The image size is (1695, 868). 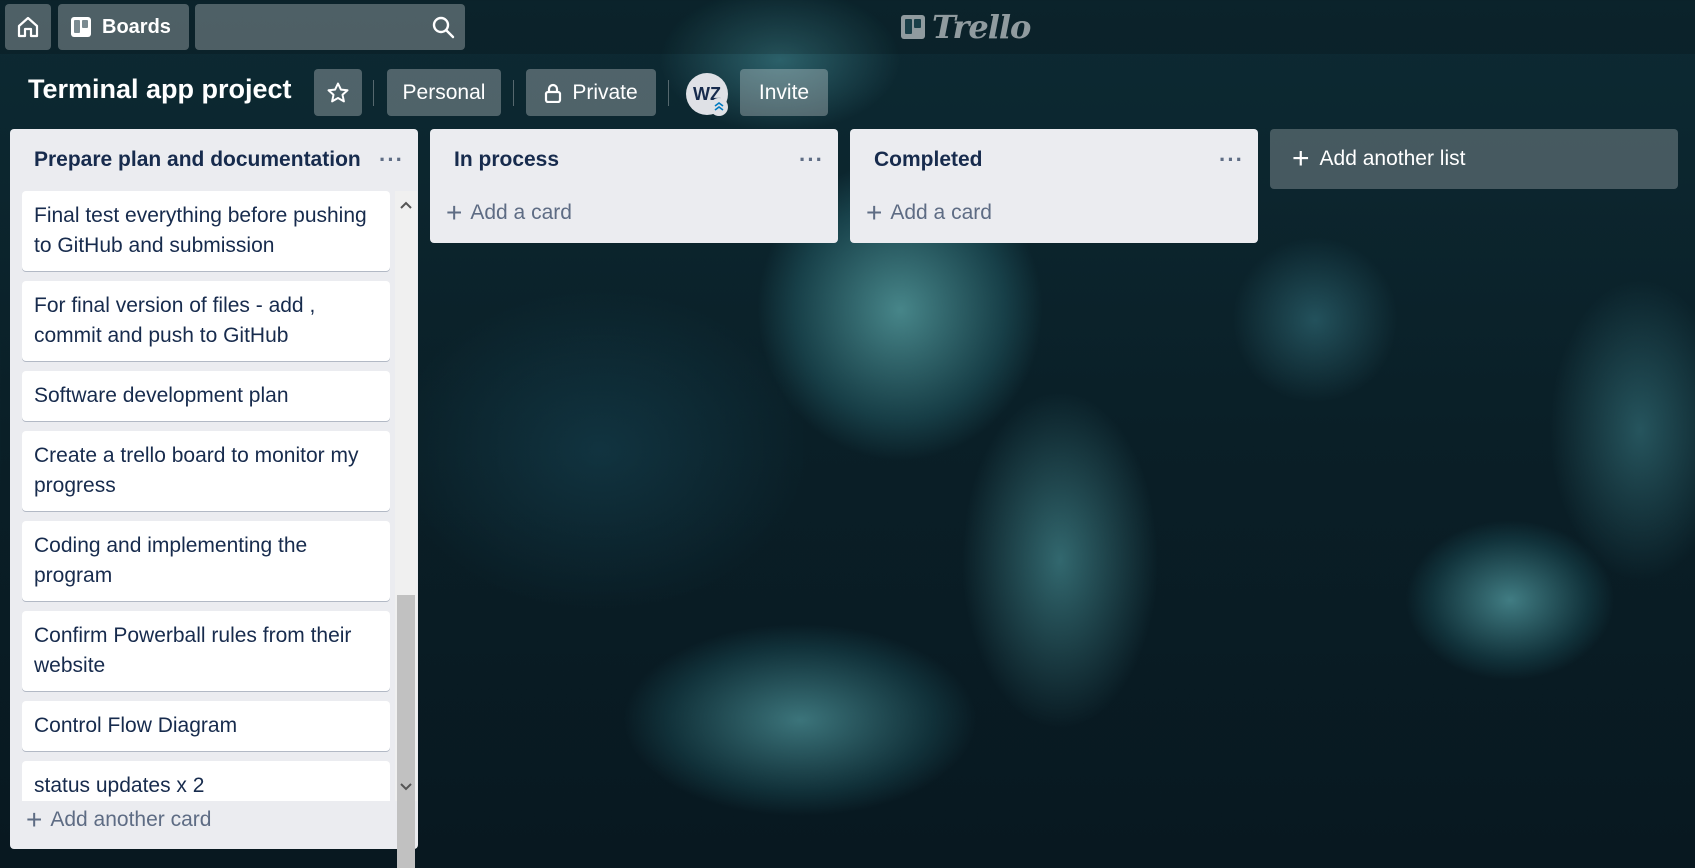 What do you see at coordinates (1392, 158) in the screenshot?
I see `add-list-label: Add another list` at bounding box center [1392, 158].